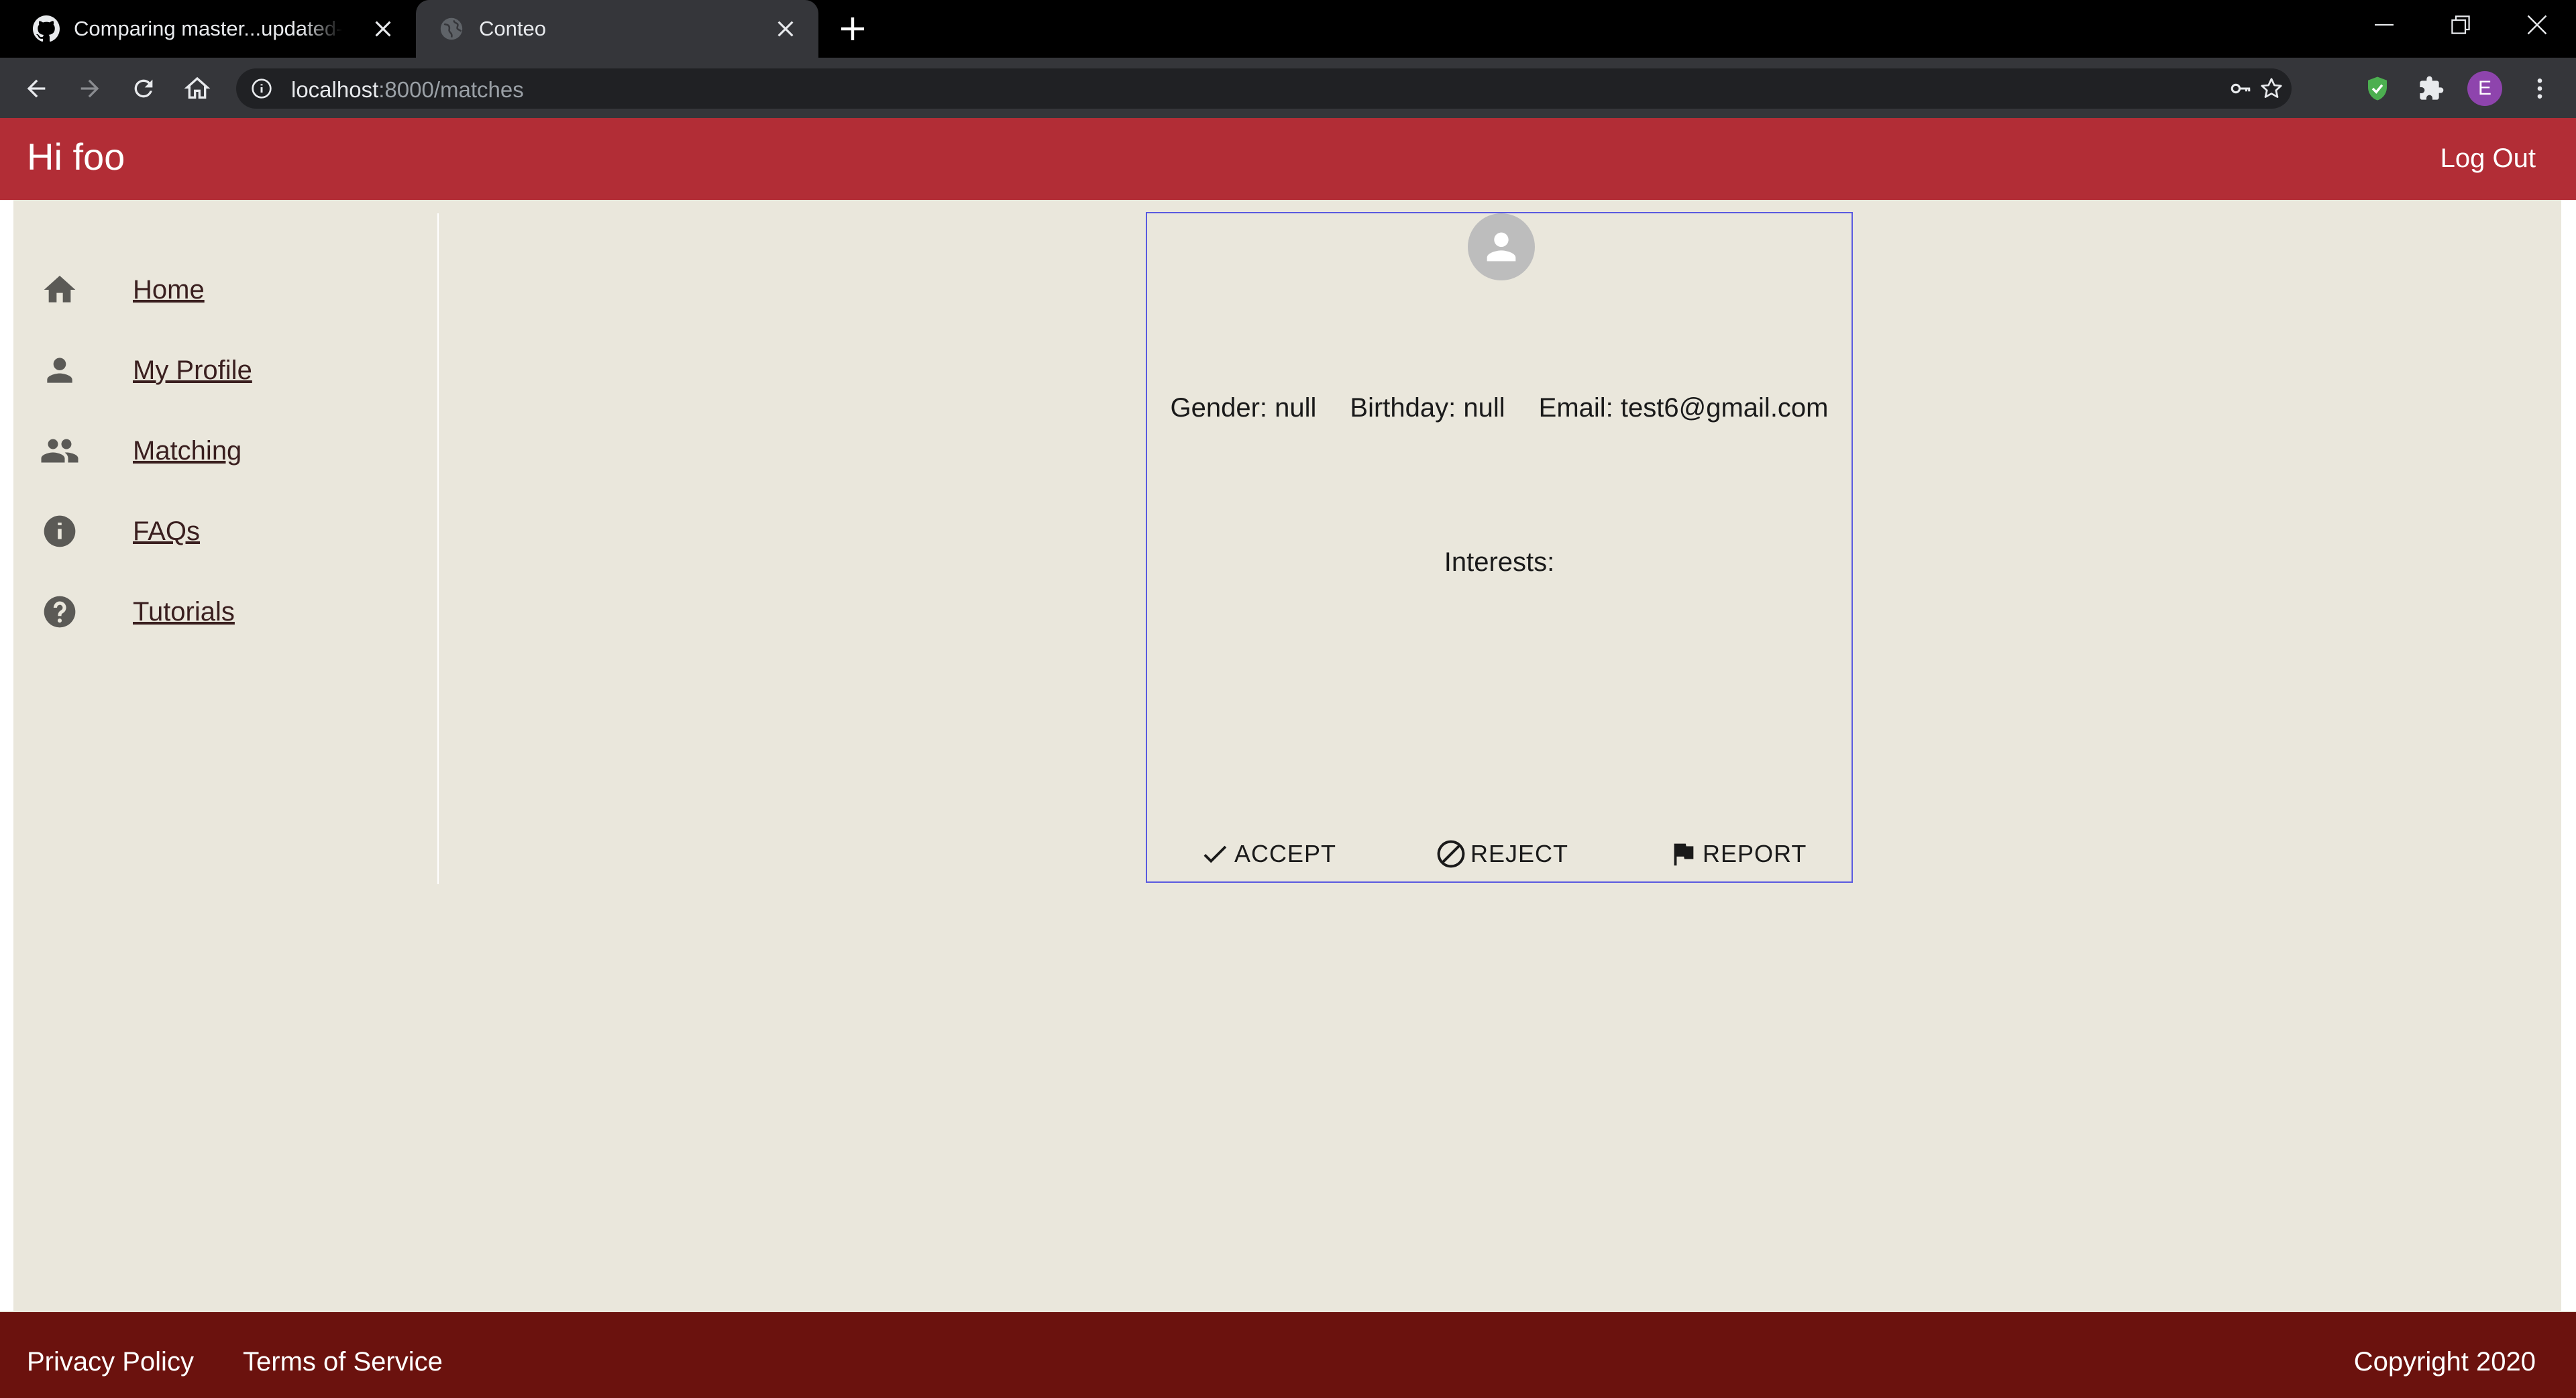 This screenshot has height=1398, width=2576. What do you see at coordinates (1683, 854) in the screenshot?
I see `flag-icon` at bounding box center [1683, 854].